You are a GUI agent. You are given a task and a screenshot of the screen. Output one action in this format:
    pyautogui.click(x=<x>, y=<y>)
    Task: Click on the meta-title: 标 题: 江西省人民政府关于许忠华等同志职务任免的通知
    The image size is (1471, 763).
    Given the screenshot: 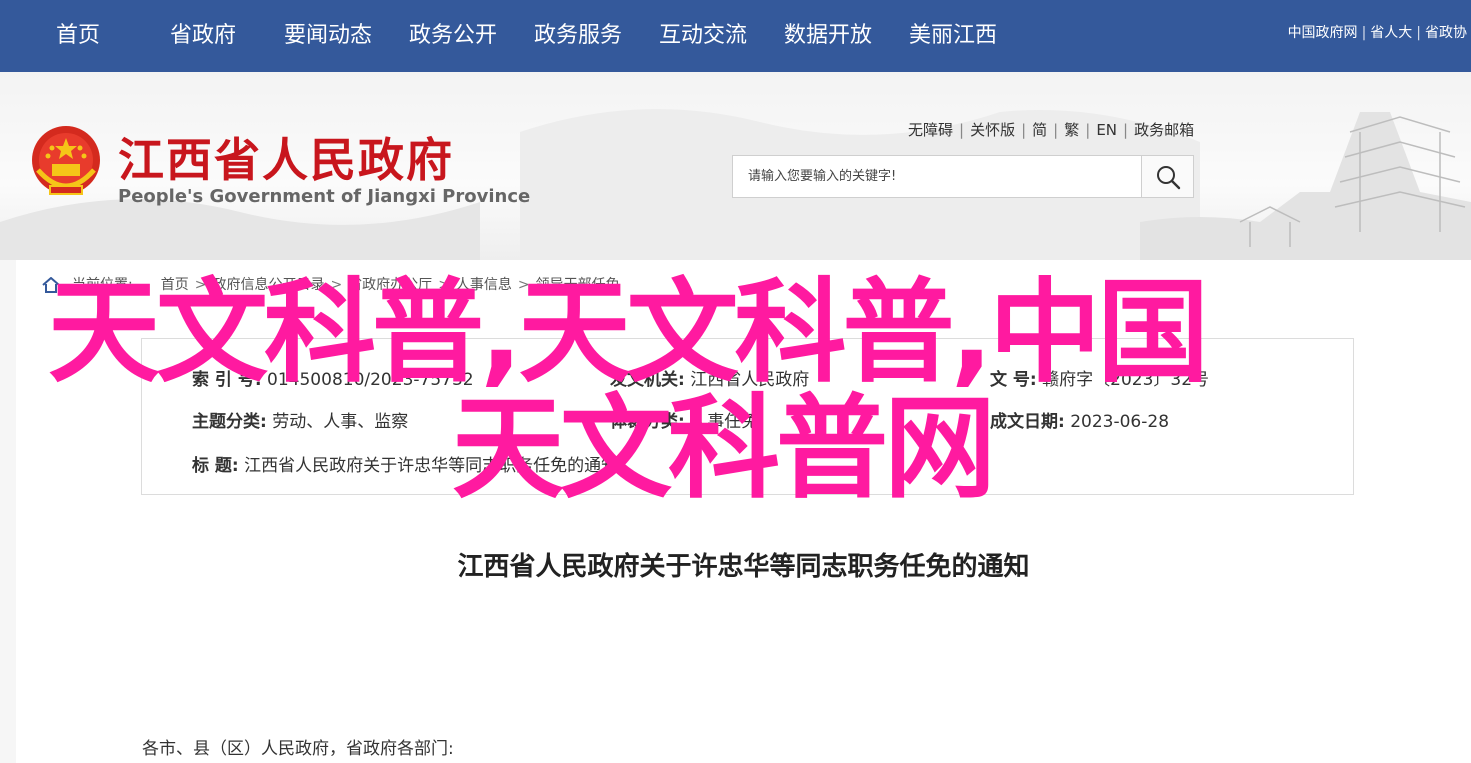 What is the action you would take?
    pyautogui.click(x=405, y=463)
    